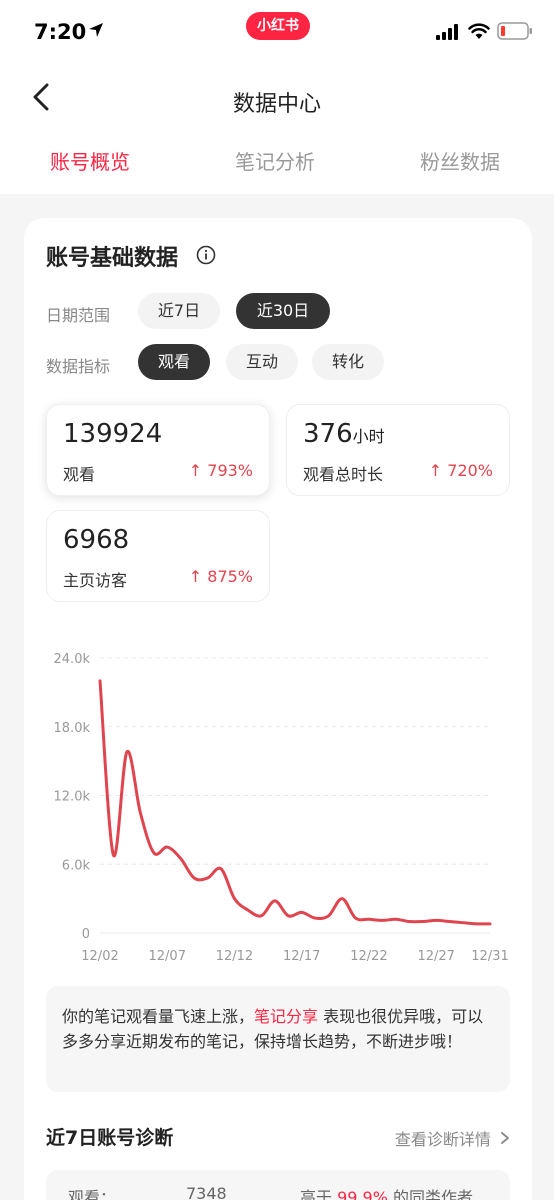  I want to click on diagnosis-compare: 高于 99.9% 的同类作者, so click(386, 1192).